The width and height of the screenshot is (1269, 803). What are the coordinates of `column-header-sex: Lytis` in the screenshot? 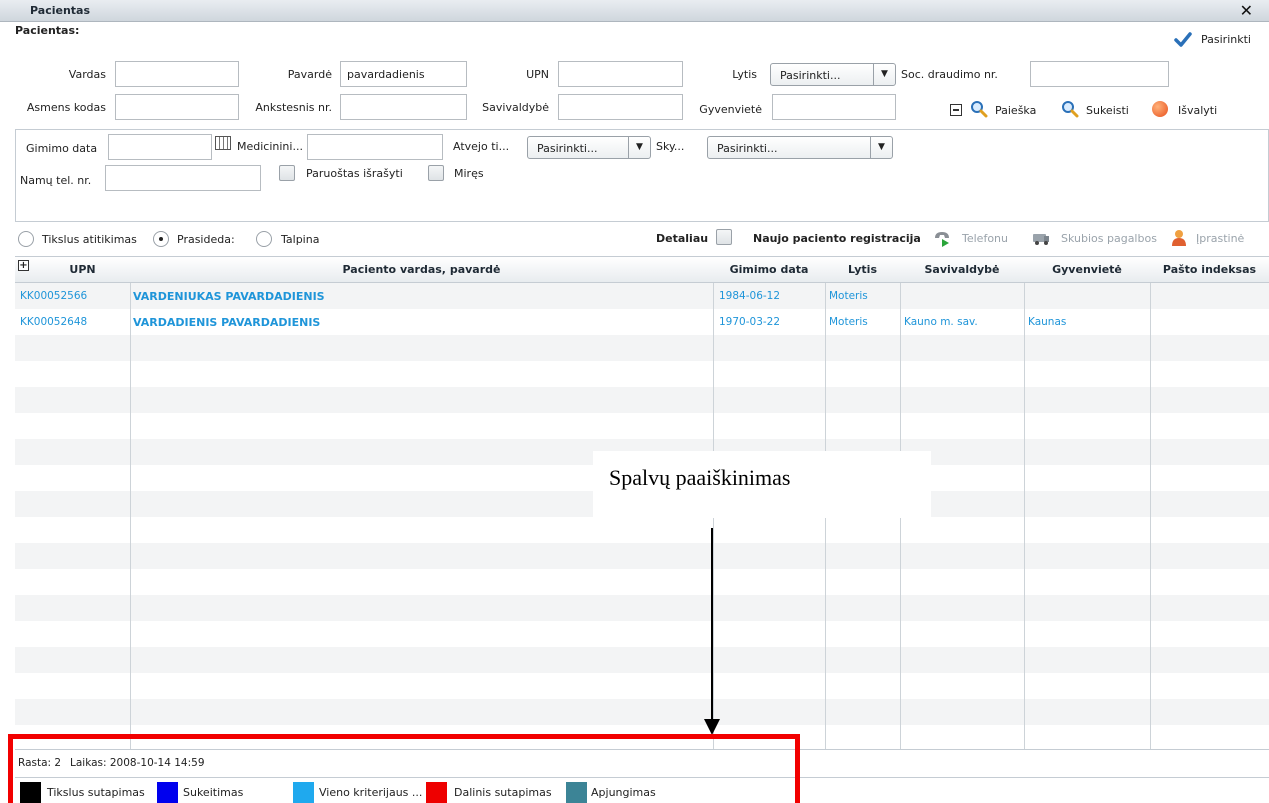 It's located at (862, 270).